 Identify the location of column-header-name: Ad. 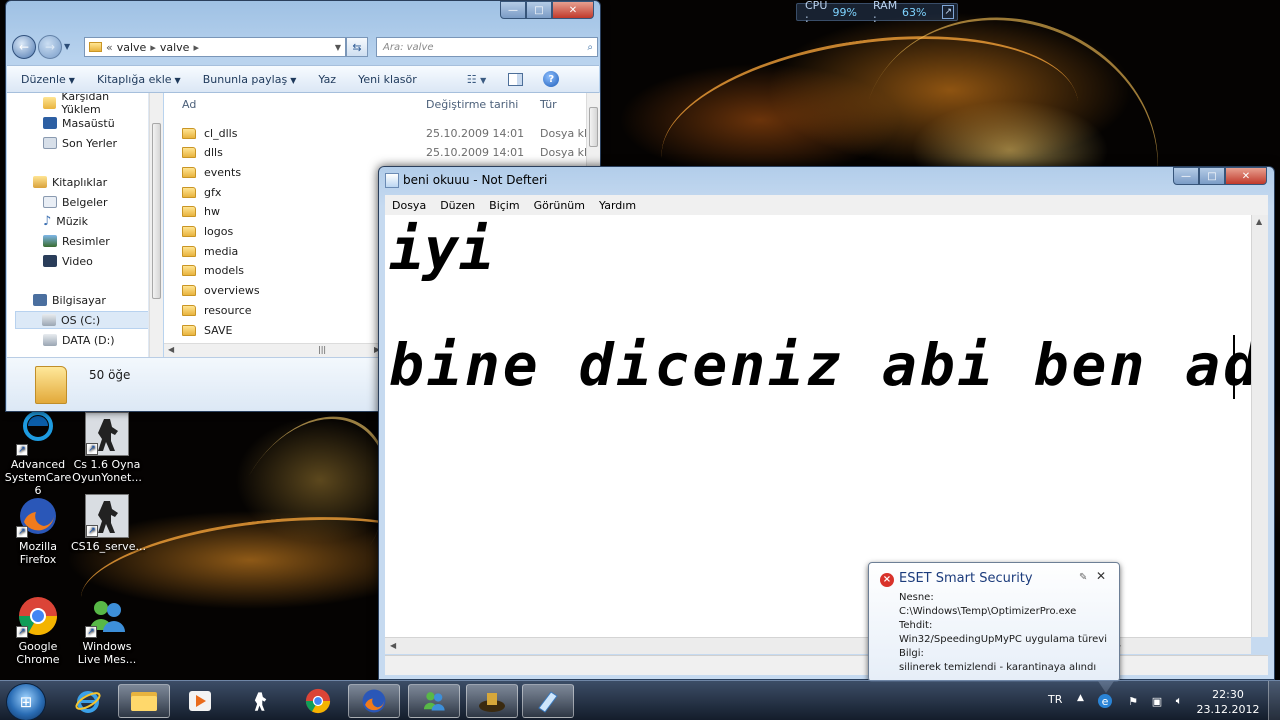
(189, 104).